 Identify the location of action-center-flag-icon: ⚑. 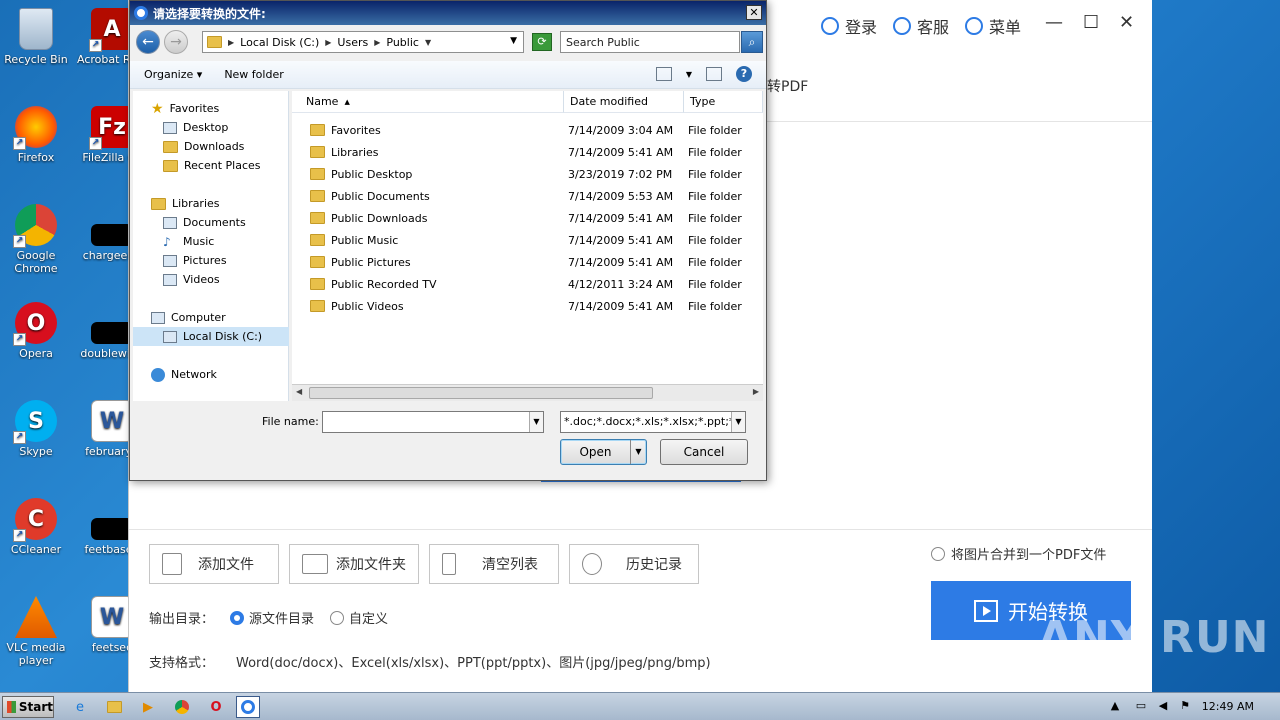
(1185, 706).